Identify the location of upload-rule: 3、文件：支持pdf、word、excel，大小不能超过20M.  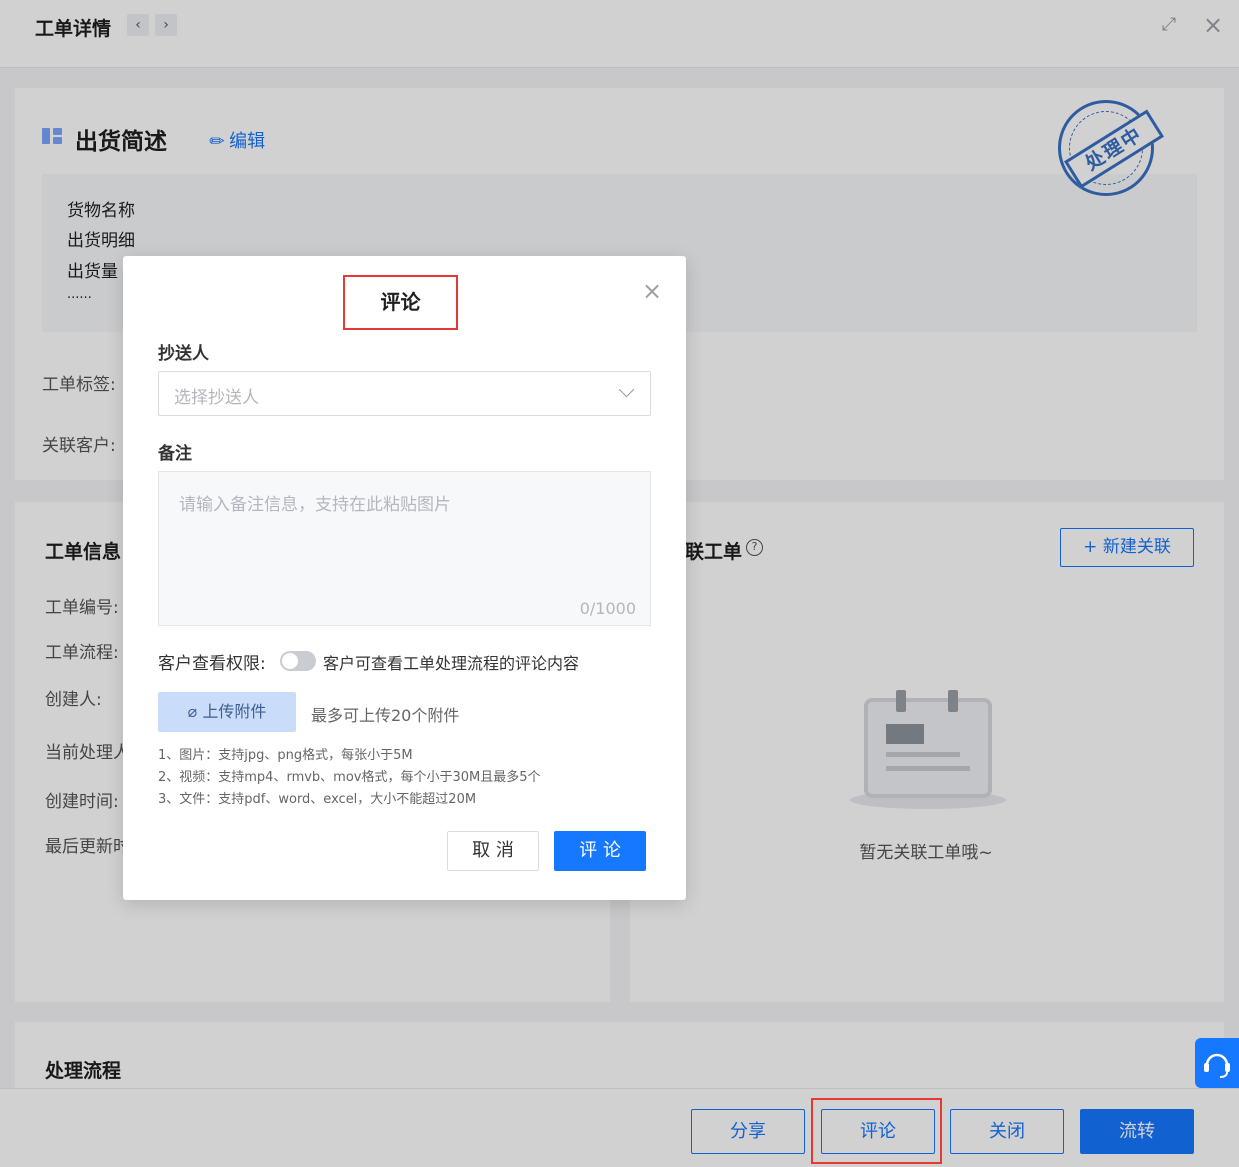
(317, 799).